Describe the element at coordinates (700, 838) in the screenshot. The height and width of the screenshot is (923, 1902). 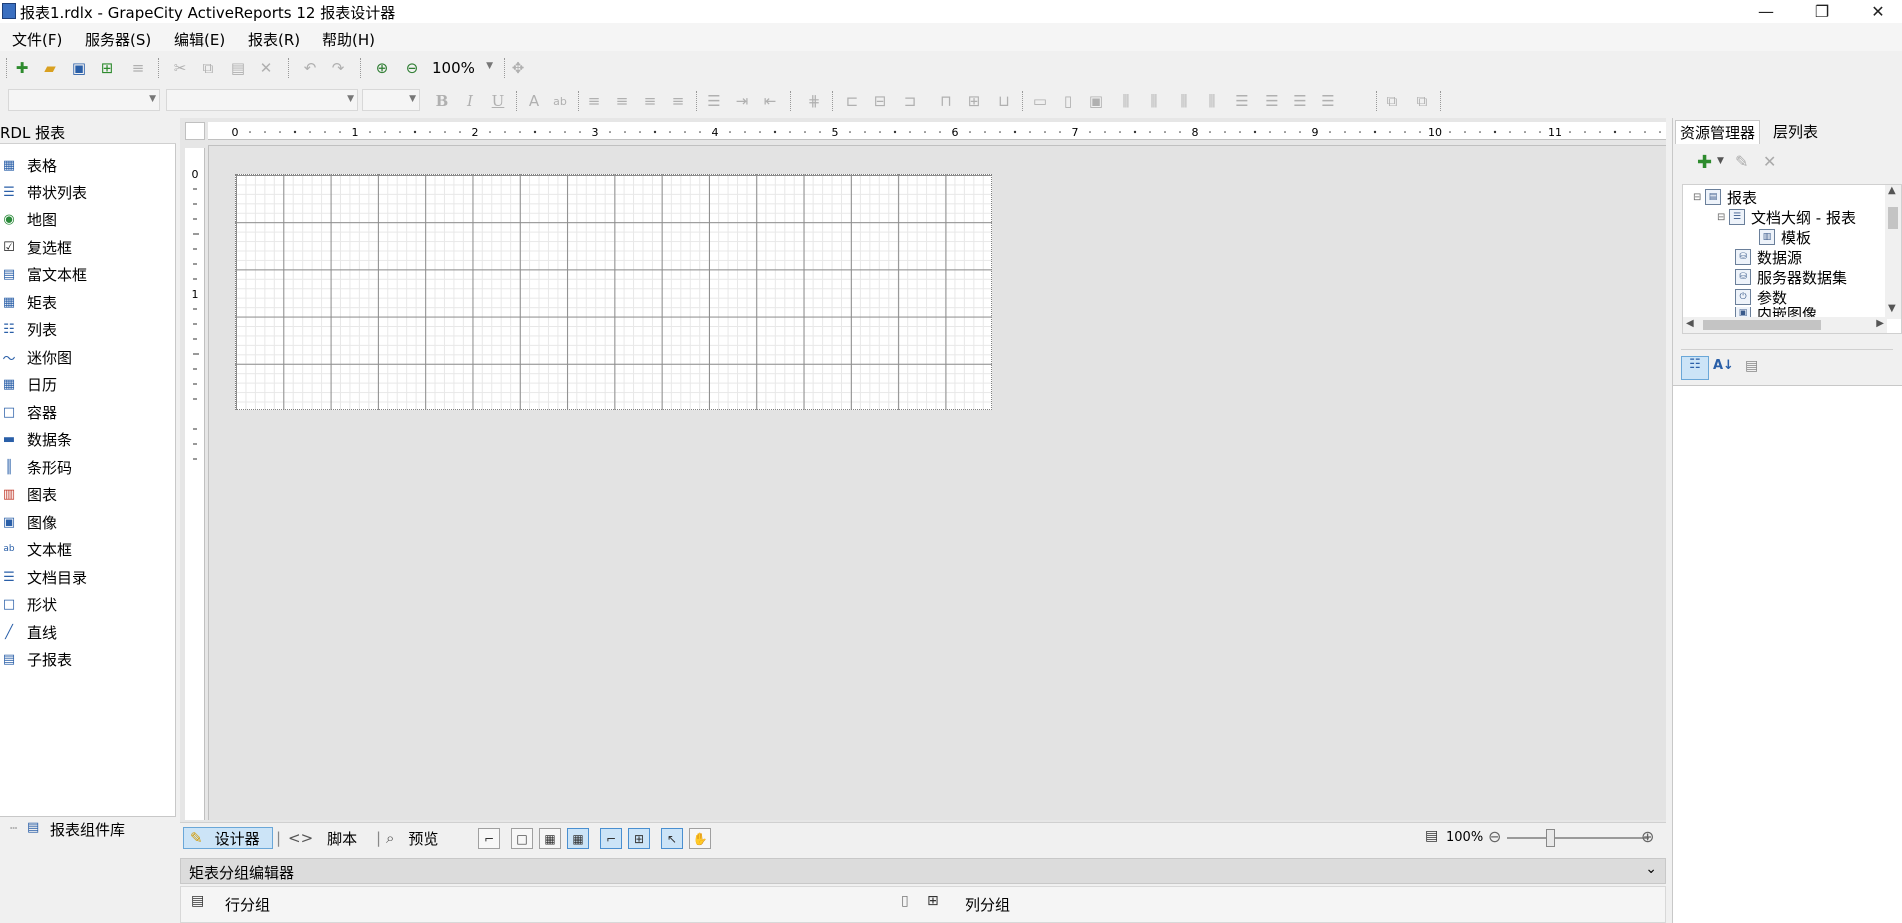
I see `hand-icon: ✋` at that location.